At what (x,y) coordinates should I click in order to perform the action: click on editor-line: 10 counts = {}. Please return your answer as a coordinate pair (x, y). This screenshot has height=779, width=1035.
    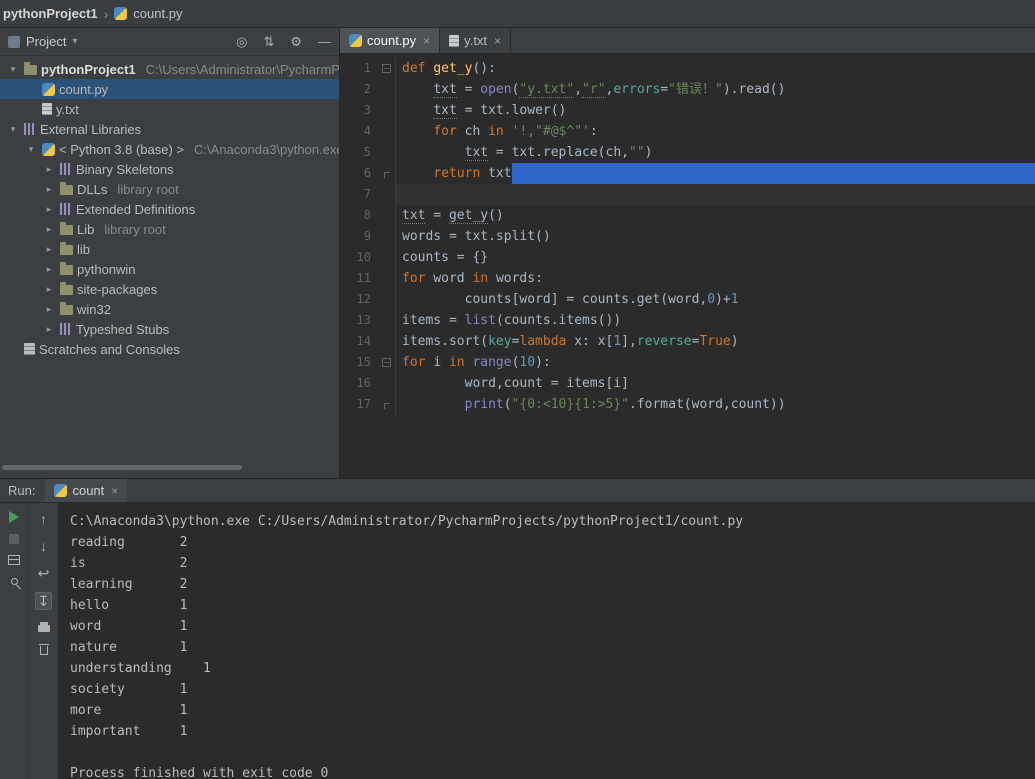
    Looking at the image, I should click on (687, 257).